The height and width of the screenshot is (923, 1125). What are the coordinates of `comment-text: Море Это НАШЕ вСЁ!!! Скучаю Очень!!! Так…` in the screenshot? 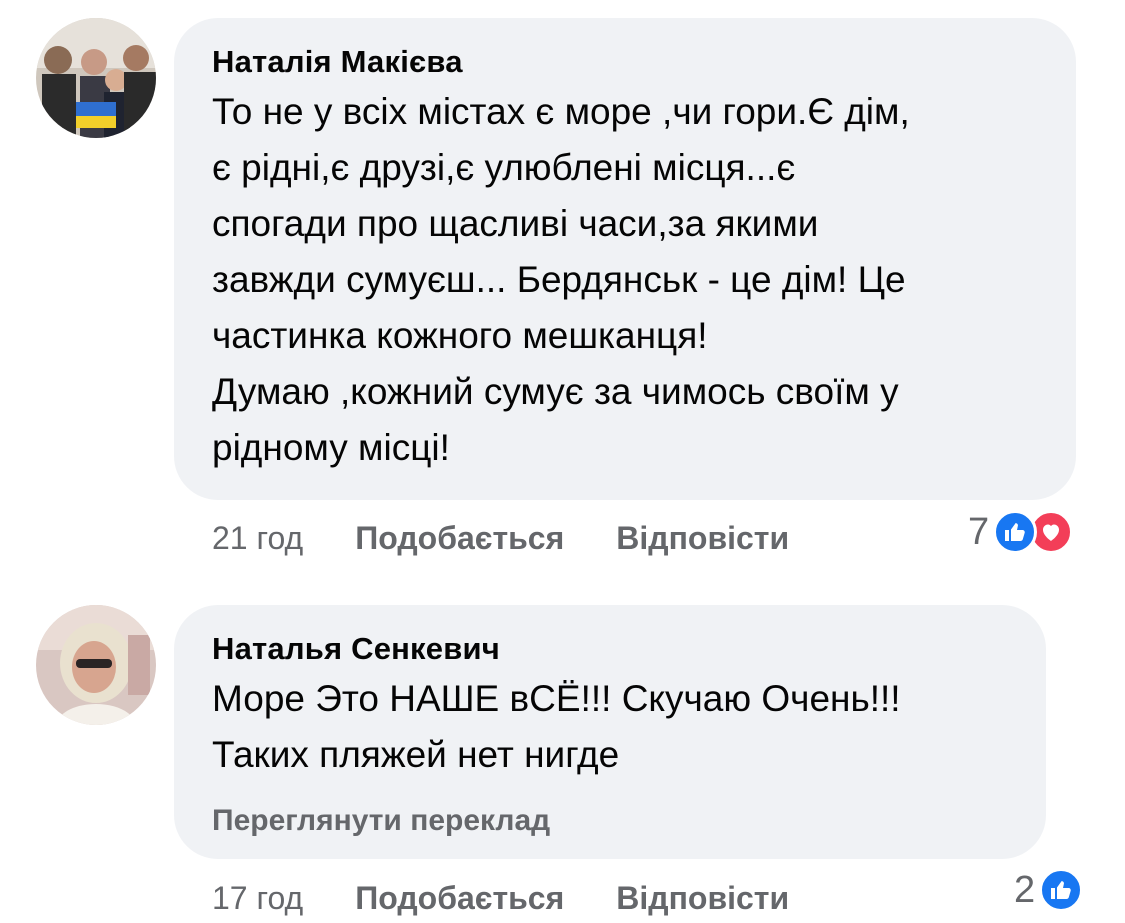 It's located at (556, 726).